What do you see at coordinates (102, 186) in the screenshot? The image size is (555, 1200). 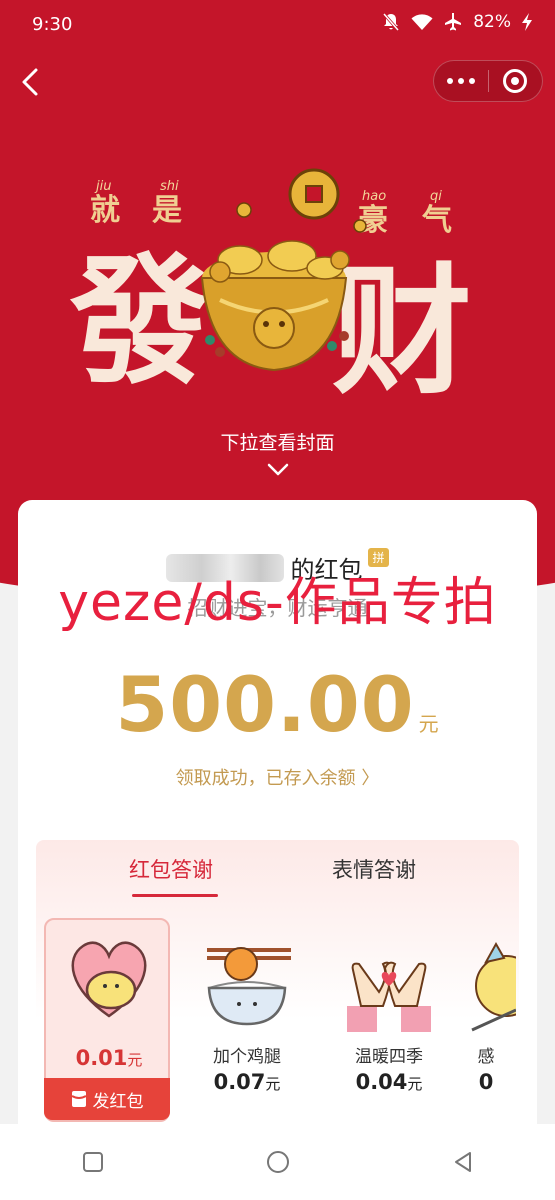 I see `pinyin-jiu: jiu` at bounding box center [102, 186].